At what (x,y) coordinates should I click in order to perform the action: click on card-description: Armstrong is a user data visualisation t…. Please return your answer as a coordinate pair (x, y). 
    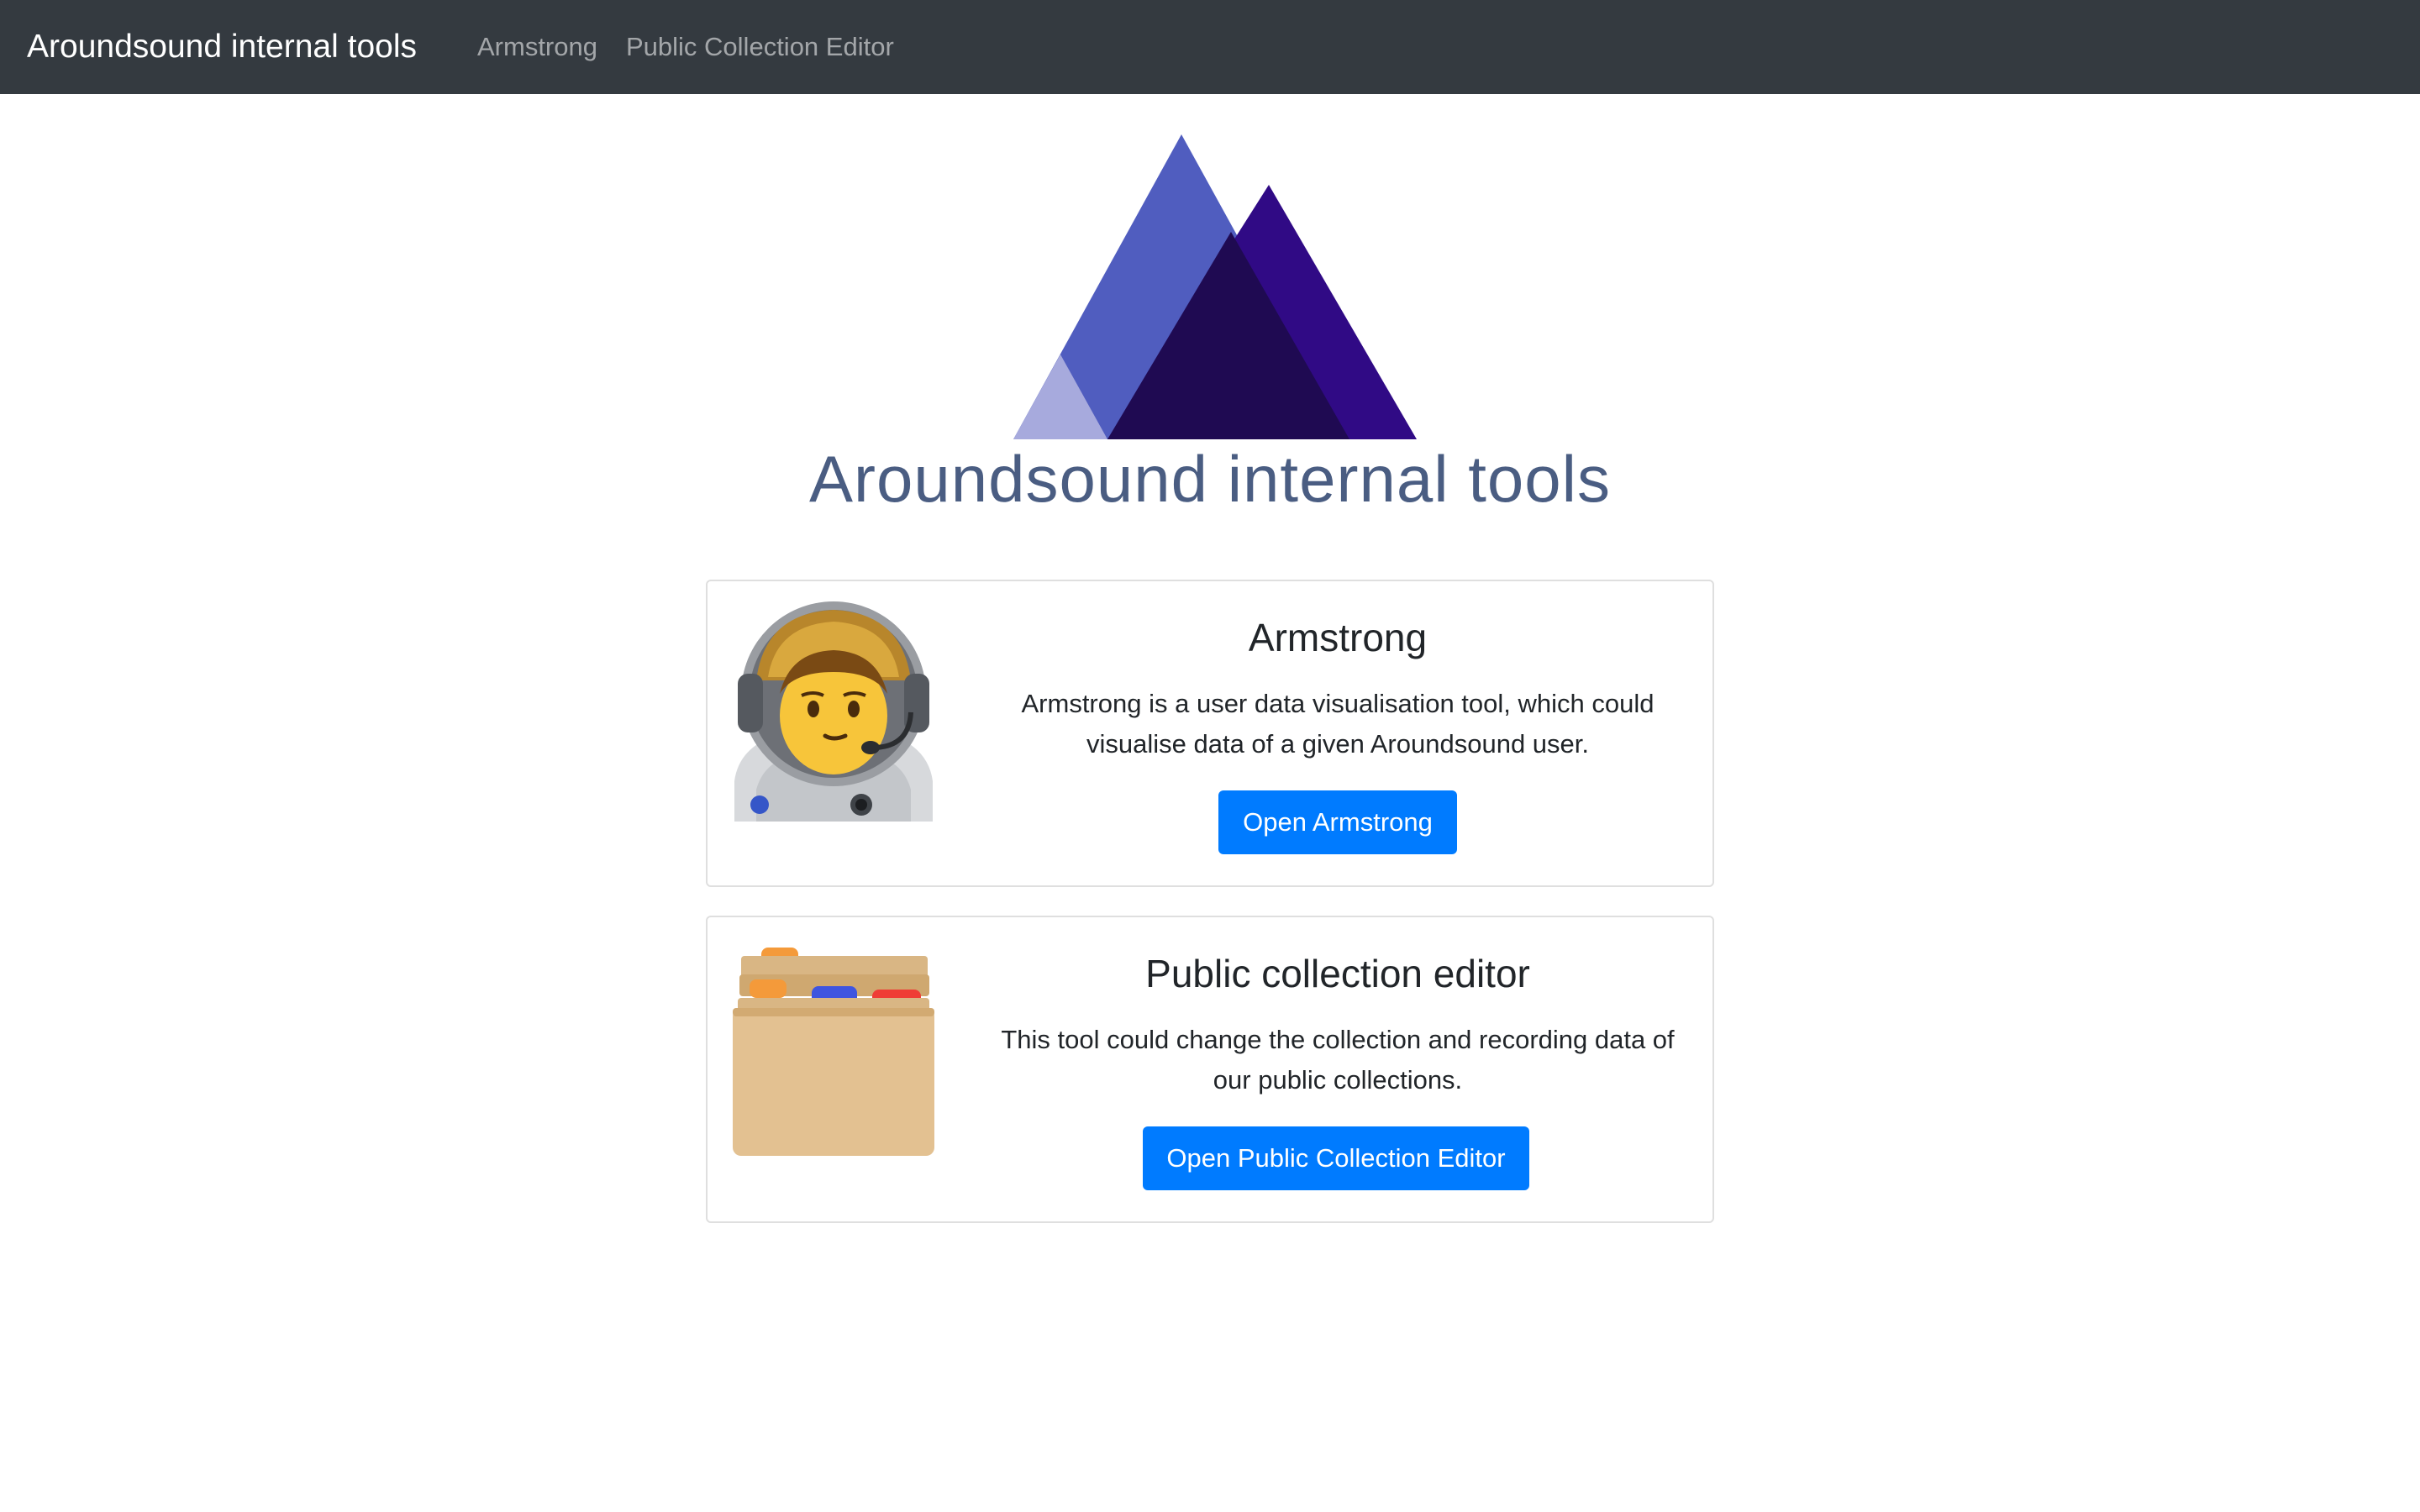
    Looking at the image, I should click on (1338, 724).